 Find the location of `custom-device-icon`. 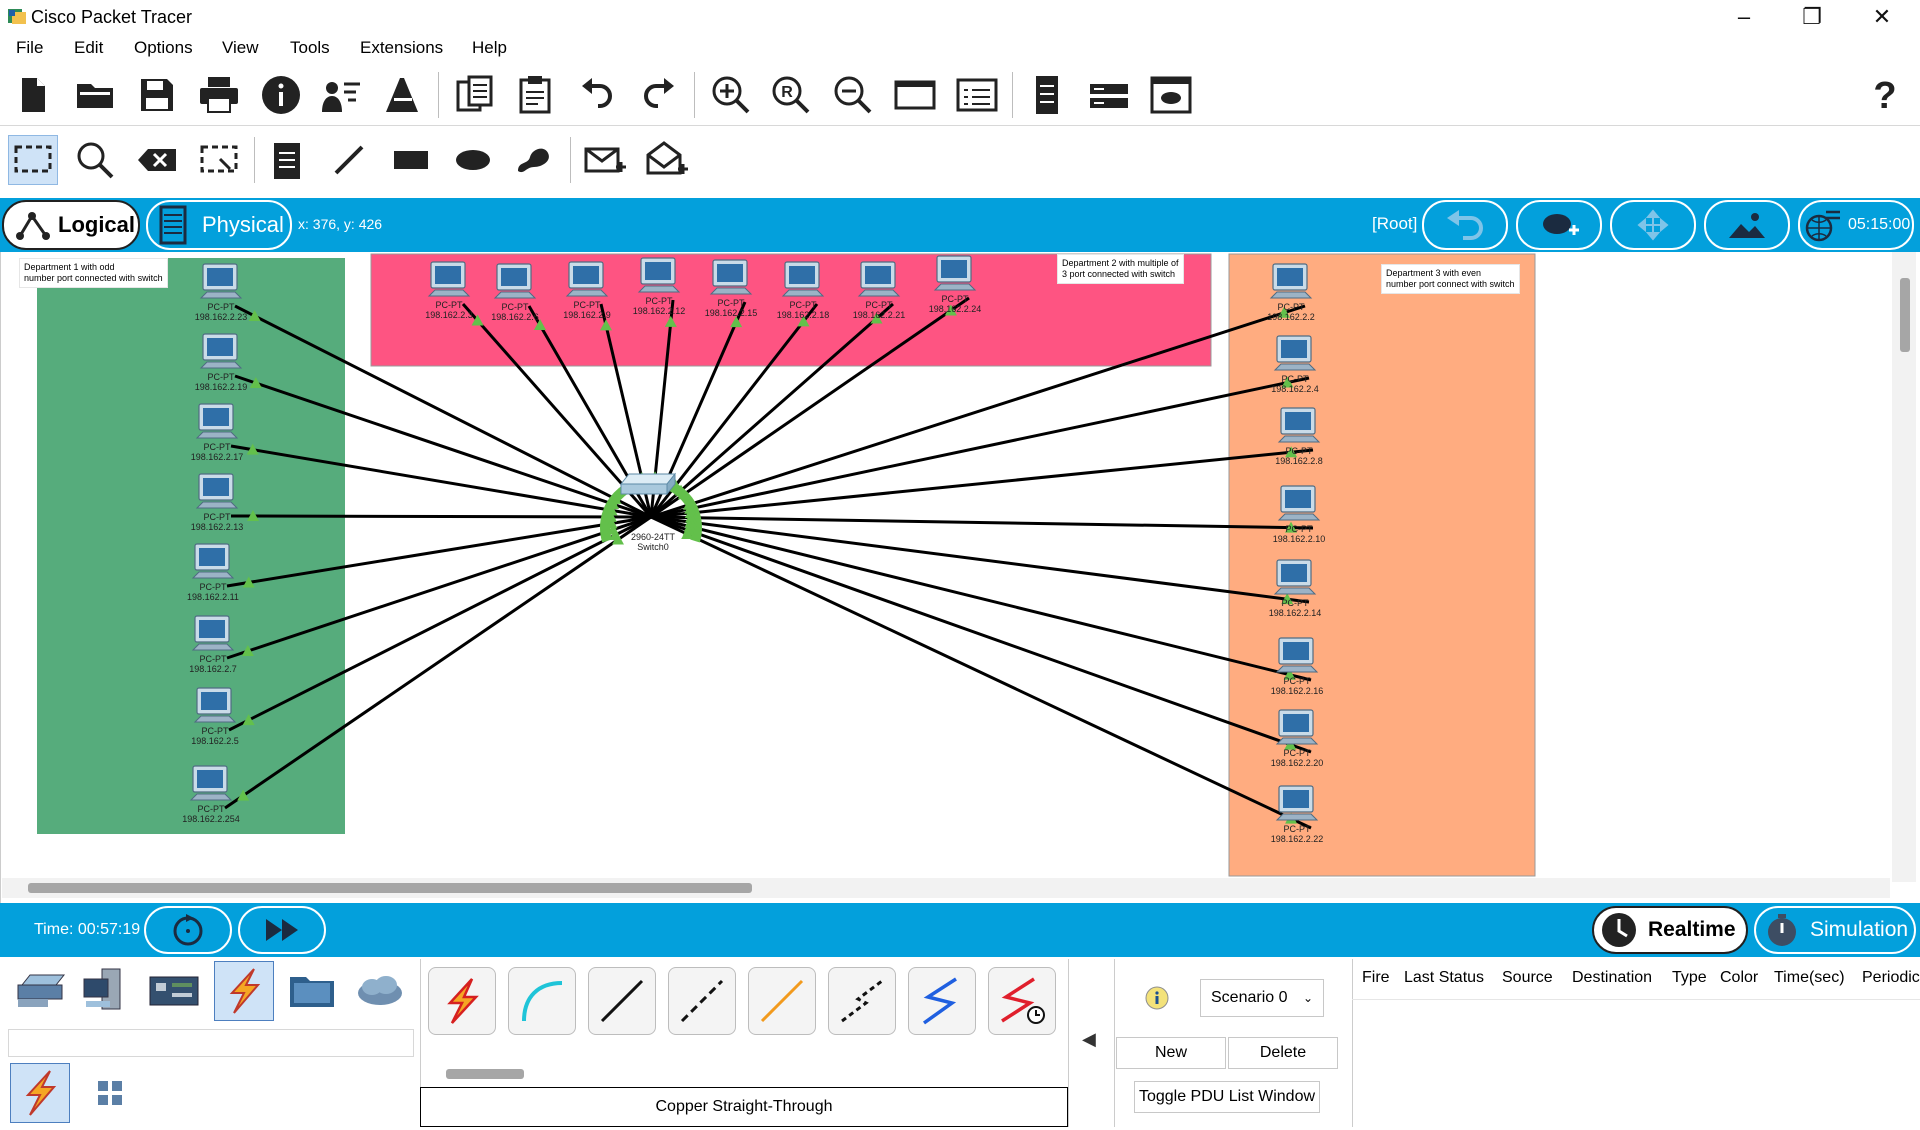

custom-device-icon is located at coordinates (403, 95).